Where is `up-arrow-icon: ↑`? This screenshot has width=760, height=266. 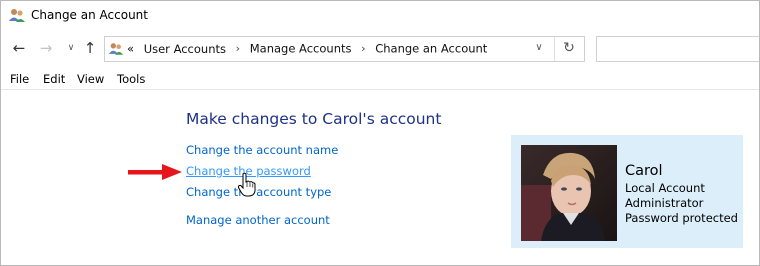 up-arrow-icon: ↑ is located at coordinates (90, 48).